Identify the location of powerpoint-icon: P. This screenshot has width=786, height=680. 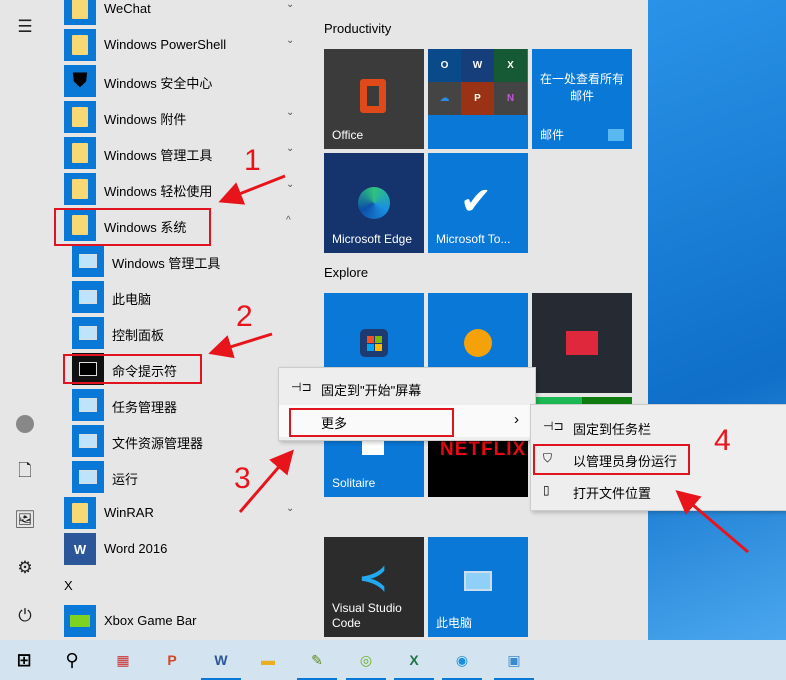
(172, 660).